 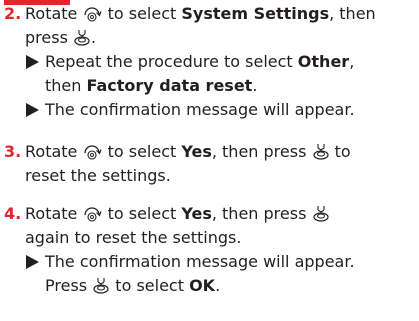 What do you see at coordinates (13, 151) in the screenshot?
I see `step-number: 3.` at bounding box center [13, 151].